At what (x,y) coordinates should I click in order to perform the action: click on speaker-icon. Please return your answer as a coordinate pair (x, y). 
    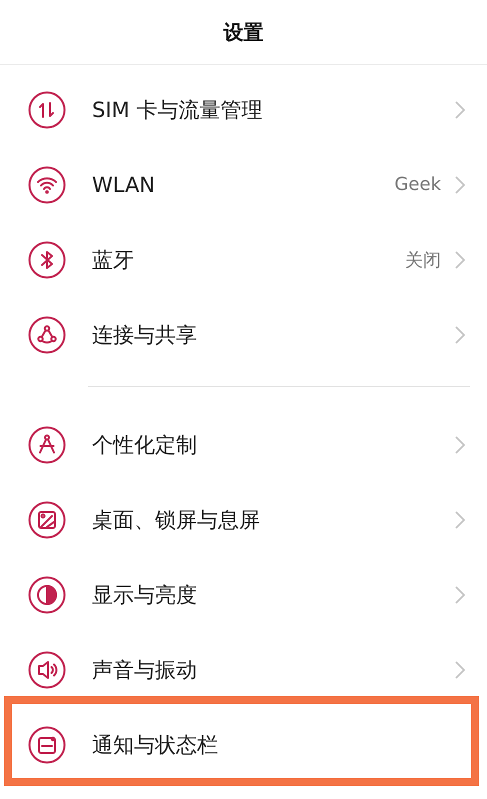
    Looking at the image, I should click on (47, 669).